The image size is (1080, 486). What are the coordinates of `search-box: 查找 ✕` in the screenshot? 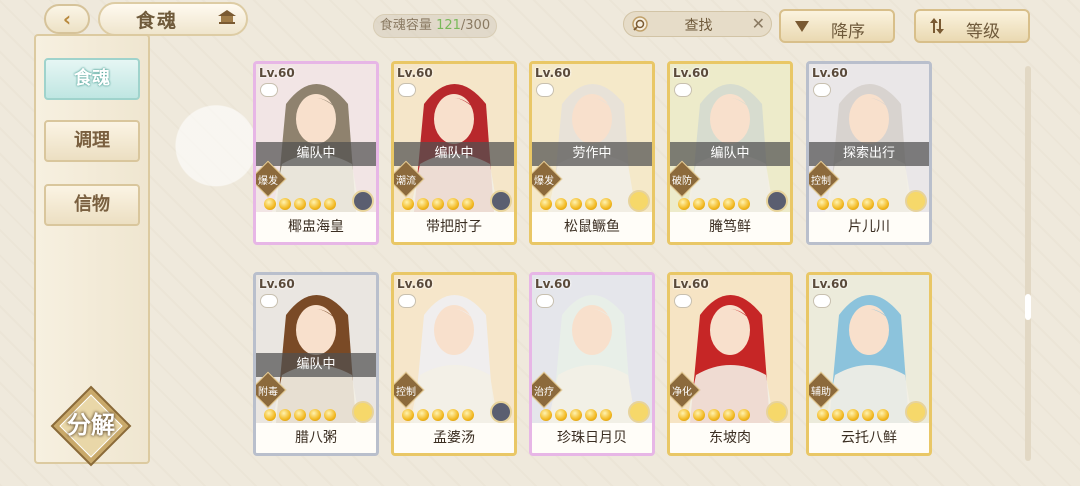 It's located at (697, 24).